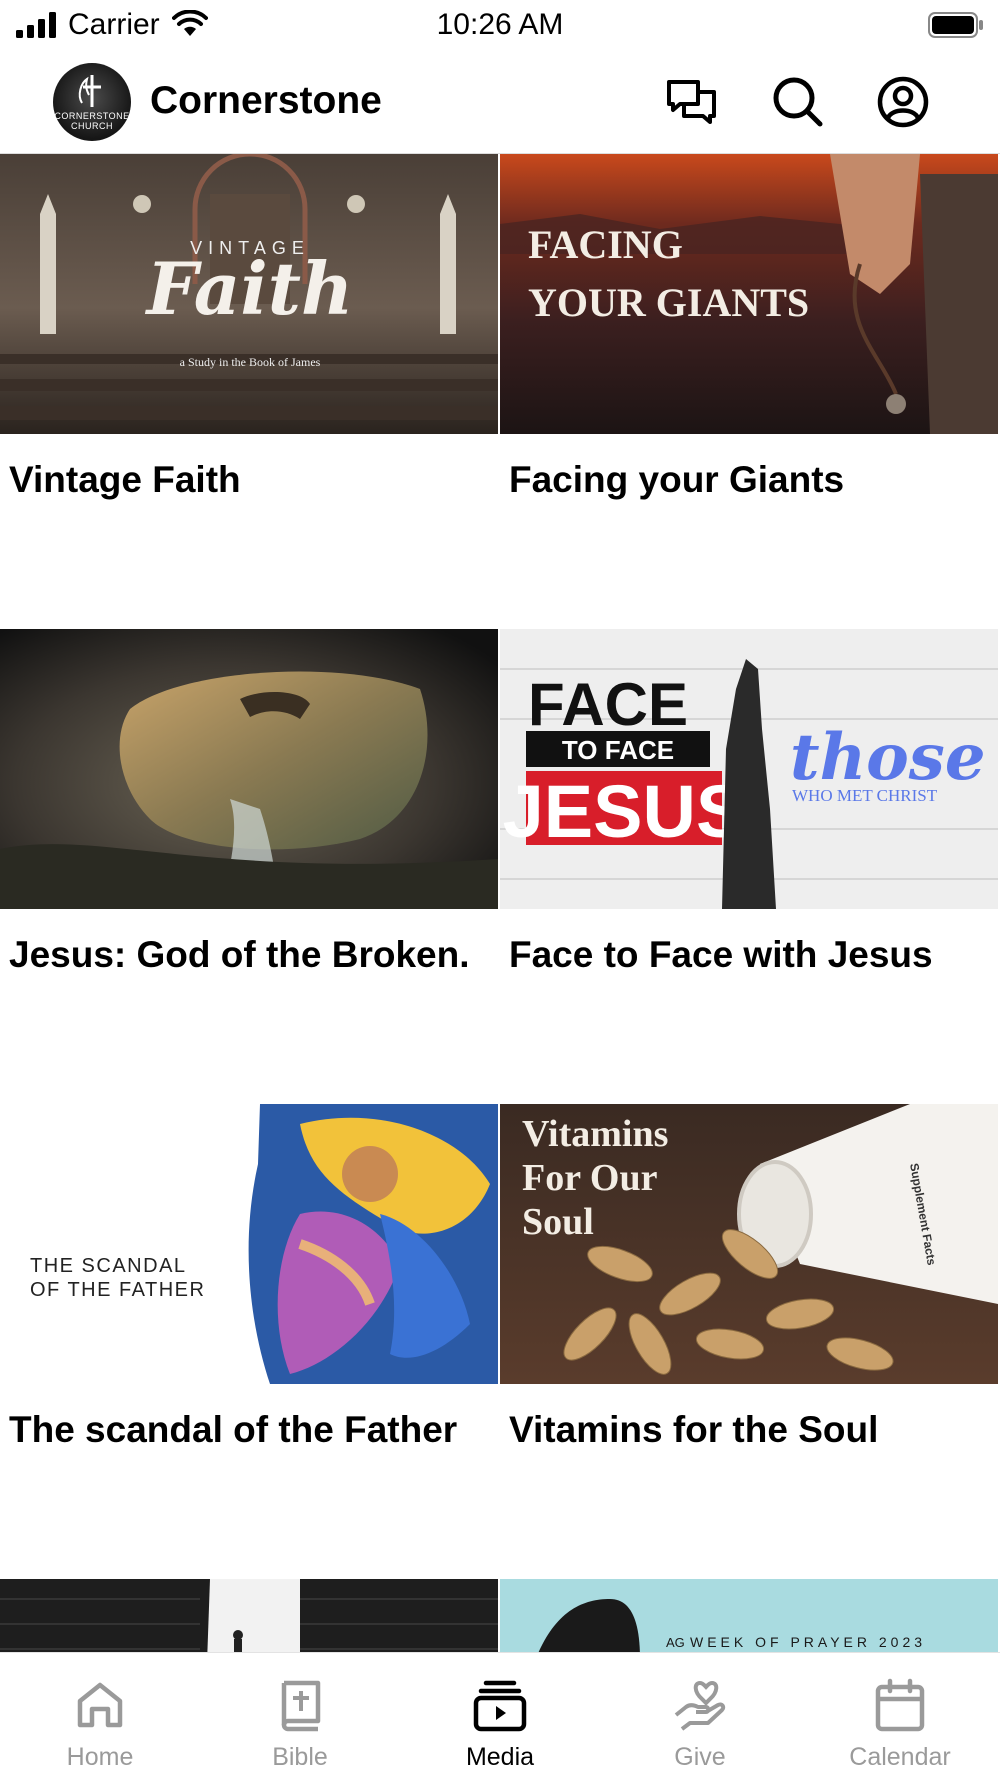 The height and width of the screenshot is (1778, 1000). I want to click on tab-media: Media, so click(500, 1715).